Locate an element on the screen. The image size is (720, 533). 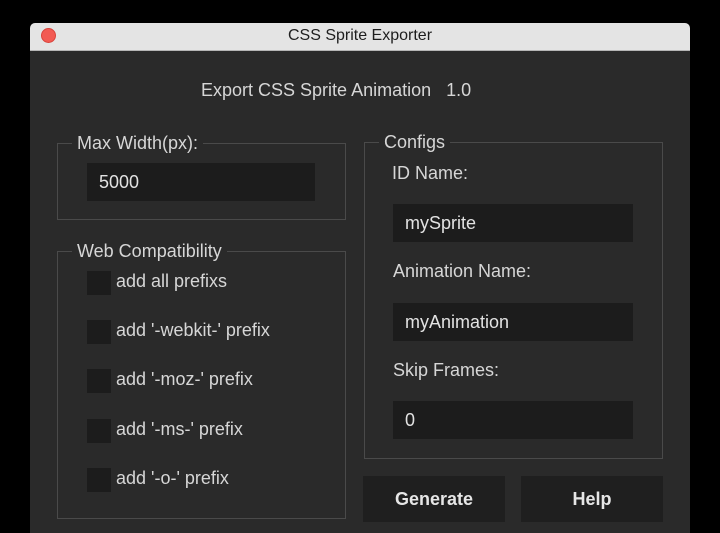
animation-name-input: myAnimation is located at coordinates (513, 322).